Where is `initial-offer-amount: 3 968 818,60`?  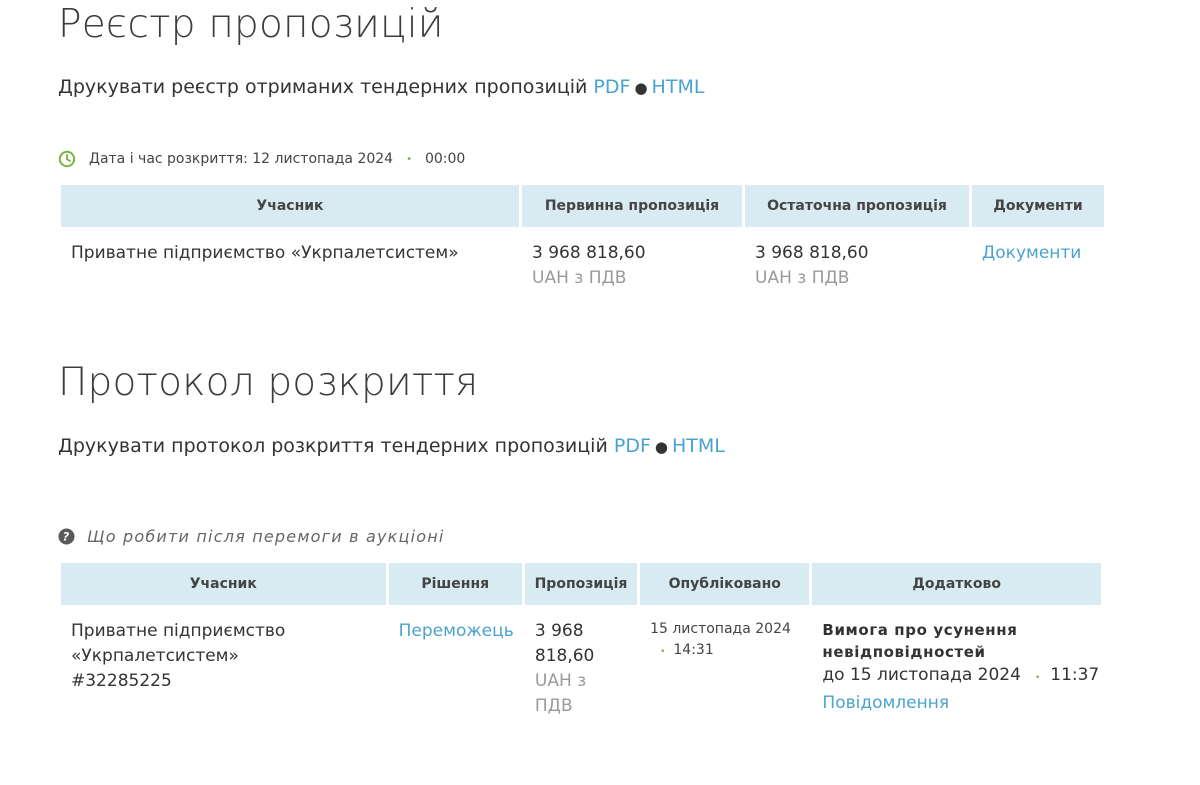
initial-offer-amount: 3 968 818,60 is located at coordinates (589, 253).